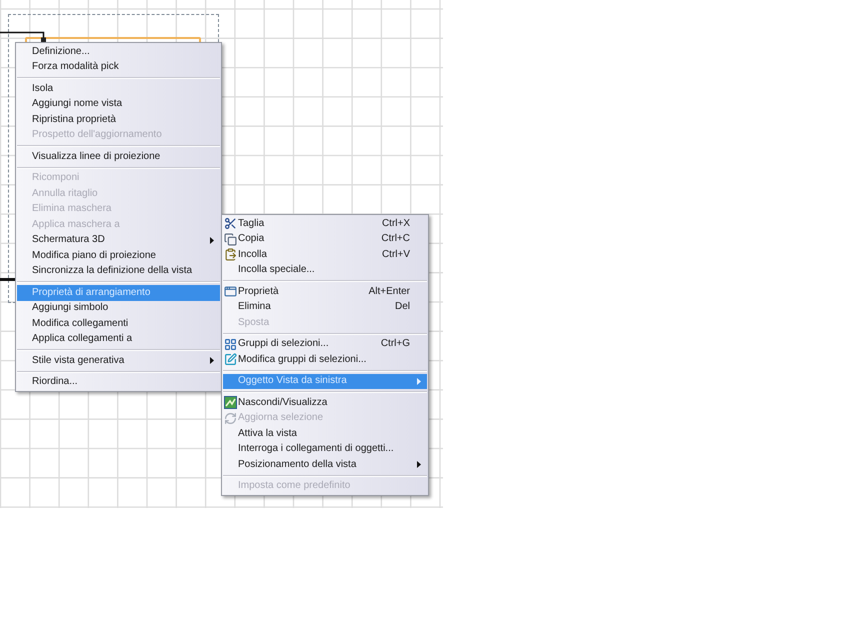 Image resolution: width=854 pixels, height=640 pixels. I want to click on menu-item: Stile vista generativa, so click(118, 360).